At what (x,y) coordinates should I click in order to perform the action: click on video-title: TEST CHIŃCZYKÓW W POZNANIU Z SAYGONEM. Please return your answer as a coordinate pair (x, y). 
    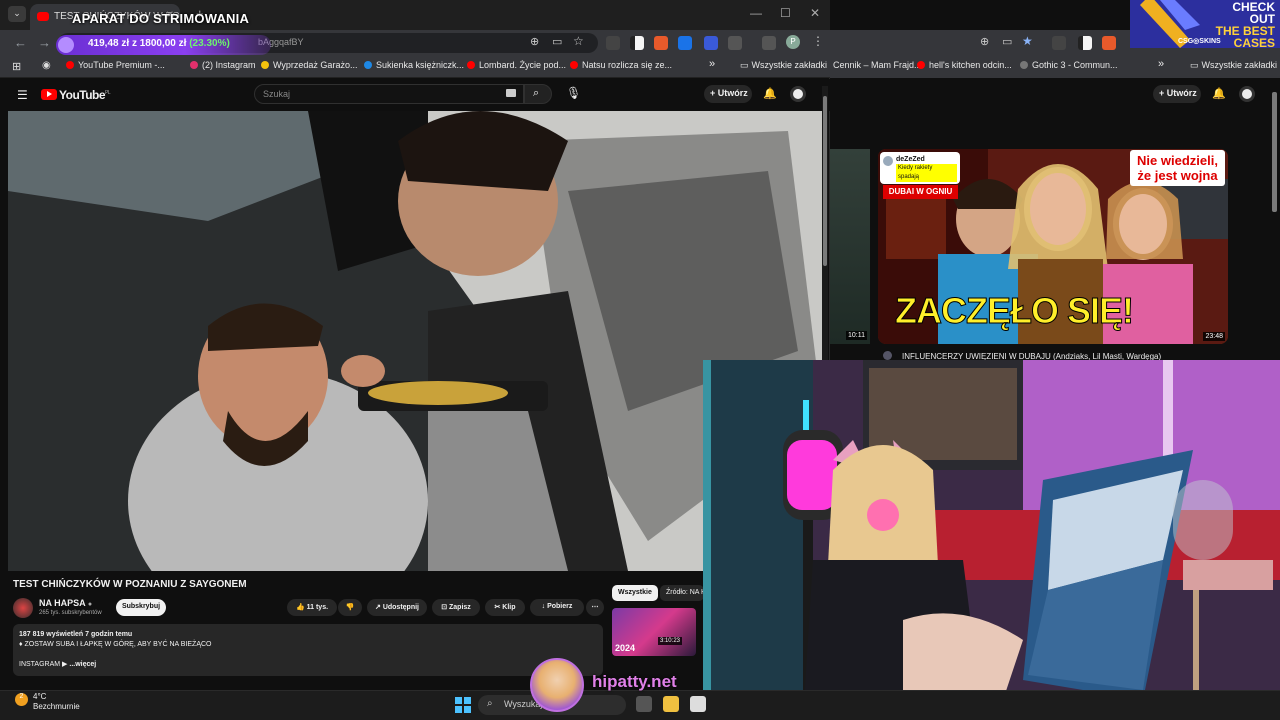
    Looking at the image, I should click on (130, 584).